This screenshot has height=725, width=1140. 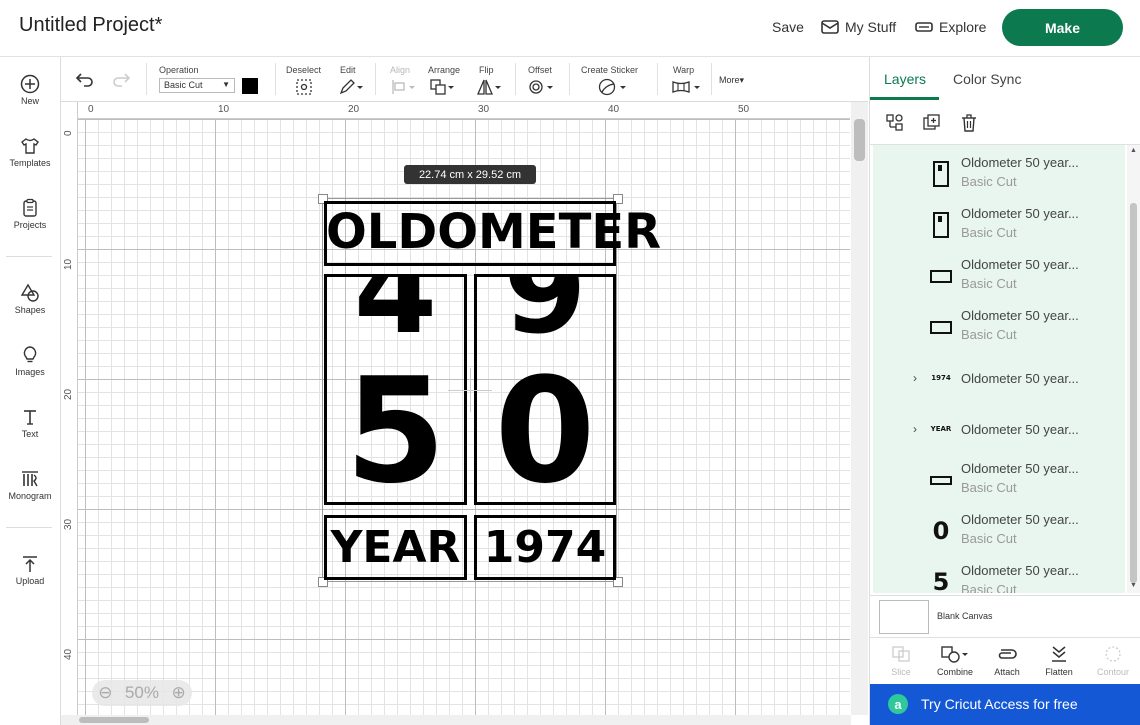 What do you see at coordinates (686, 89) in the screenshot?
I see `warp-button` at bounding box center [686, 89].